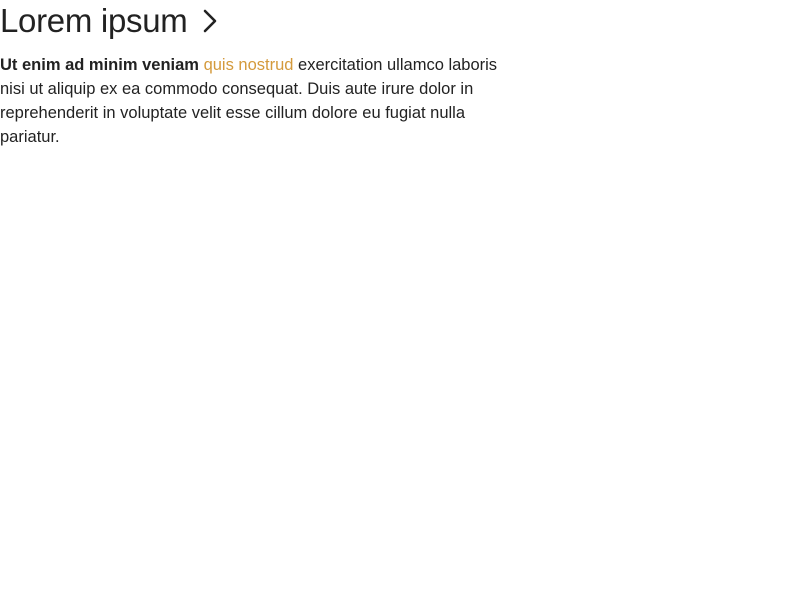  I want to click on section-title: Lorem ipsum, so click(94, 20).